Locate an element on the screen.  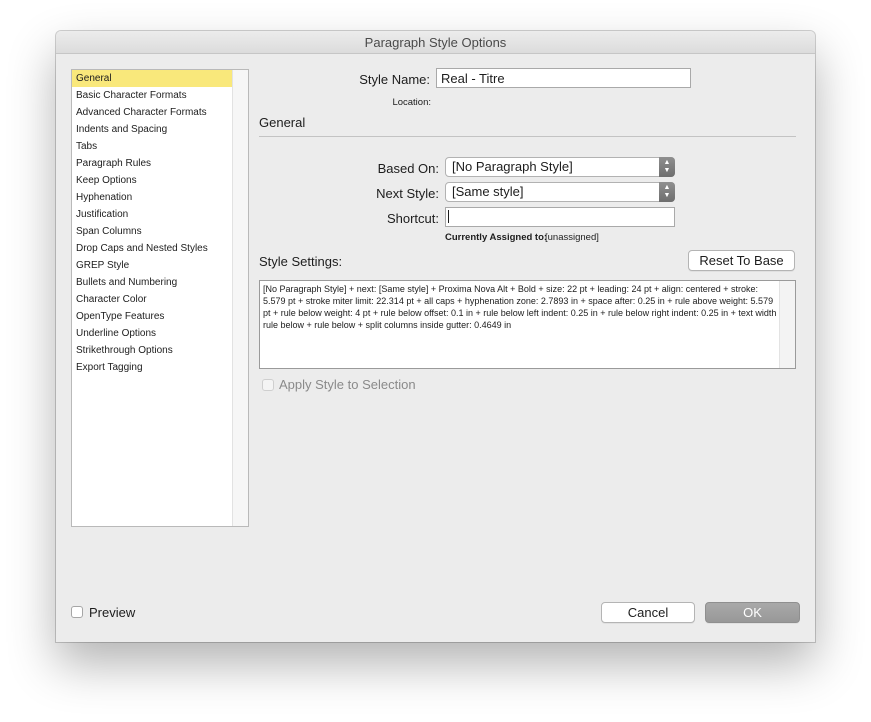
shortcut-input is located at coordinates (560, 217).